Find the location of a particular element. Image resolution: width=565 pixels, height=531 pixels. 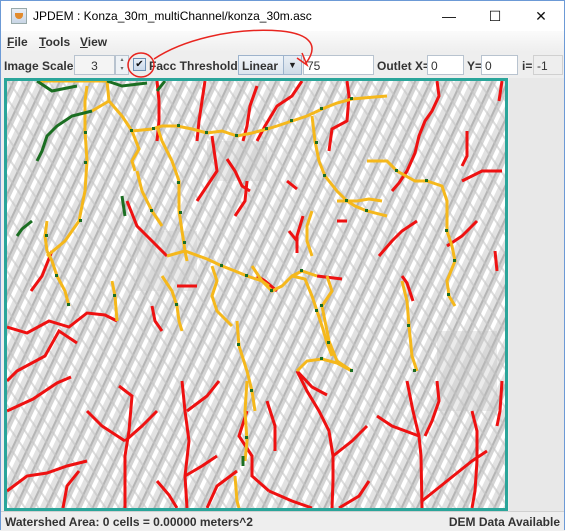

menu-file-label: ile is located at coordinates (21, 42).